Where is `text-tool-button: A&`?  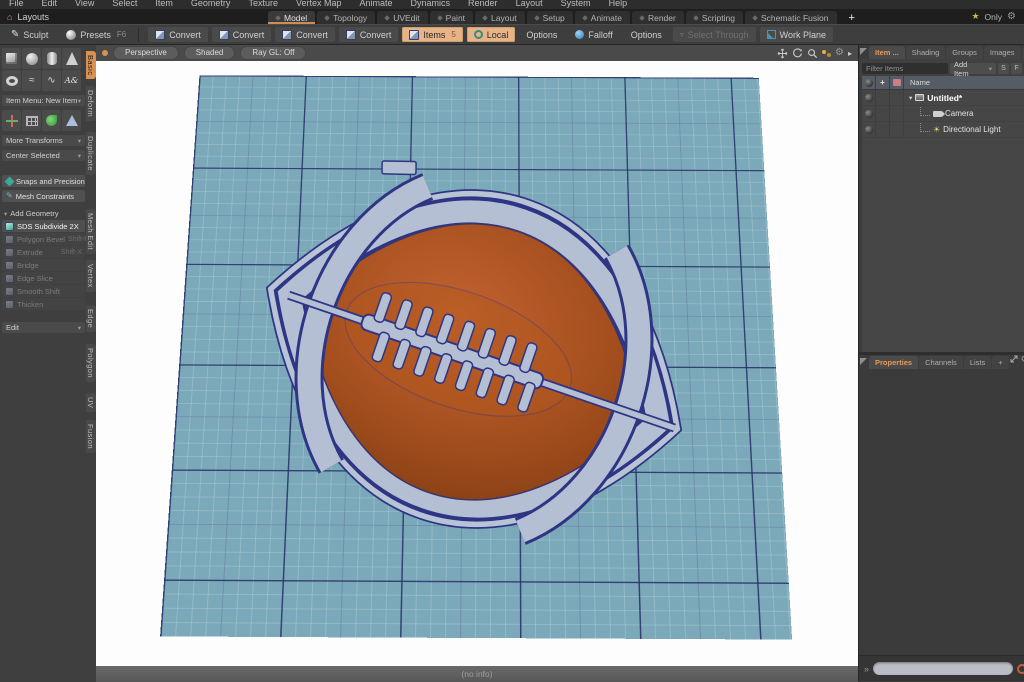
text-tool-button: A& is located at coordinates (71, 80).